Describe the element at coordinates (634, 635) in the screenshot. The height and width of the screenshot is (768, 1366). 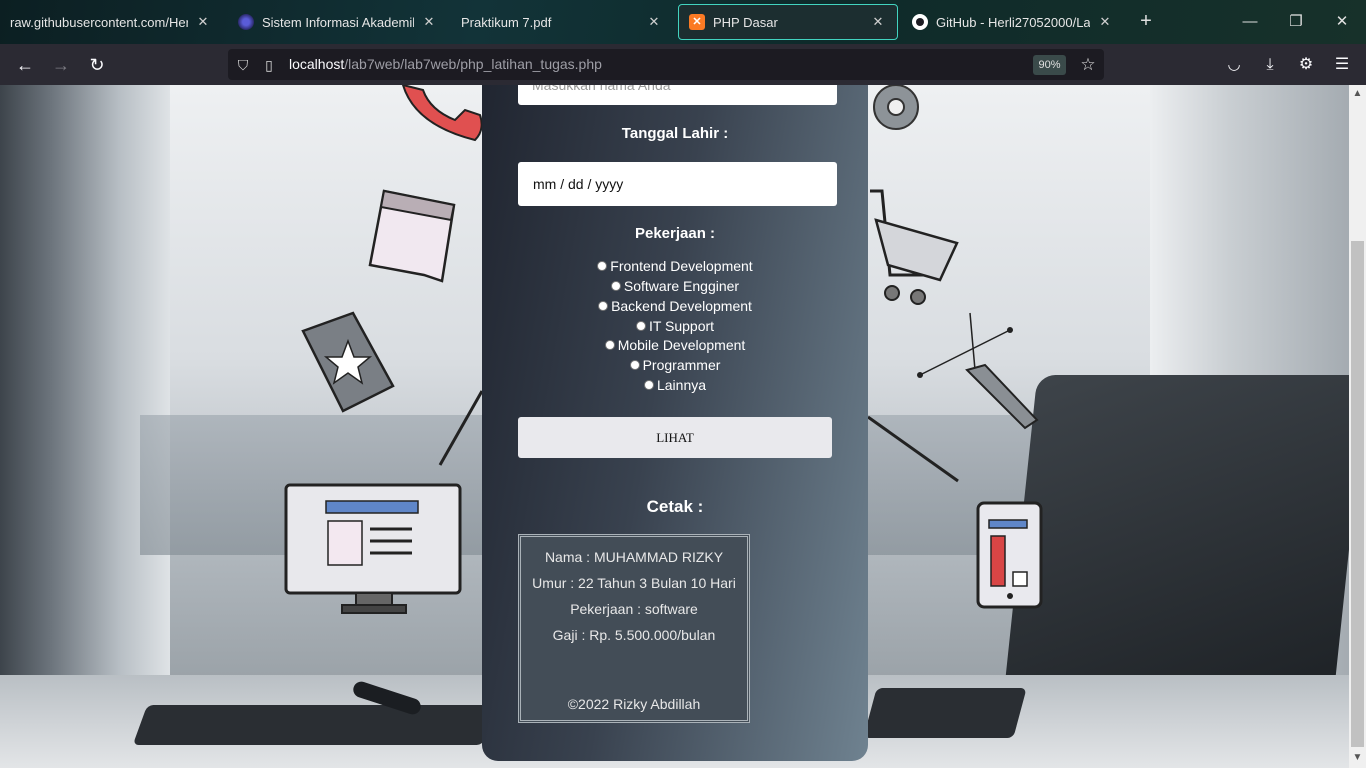
I see `result-gaji: Gaji : Rp. 5.500.000/bulan` at that location.